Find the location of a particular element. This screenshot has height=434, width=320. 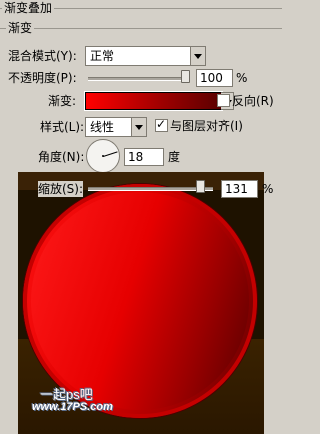

gradient-swatch is located at coordinates (153, 101).